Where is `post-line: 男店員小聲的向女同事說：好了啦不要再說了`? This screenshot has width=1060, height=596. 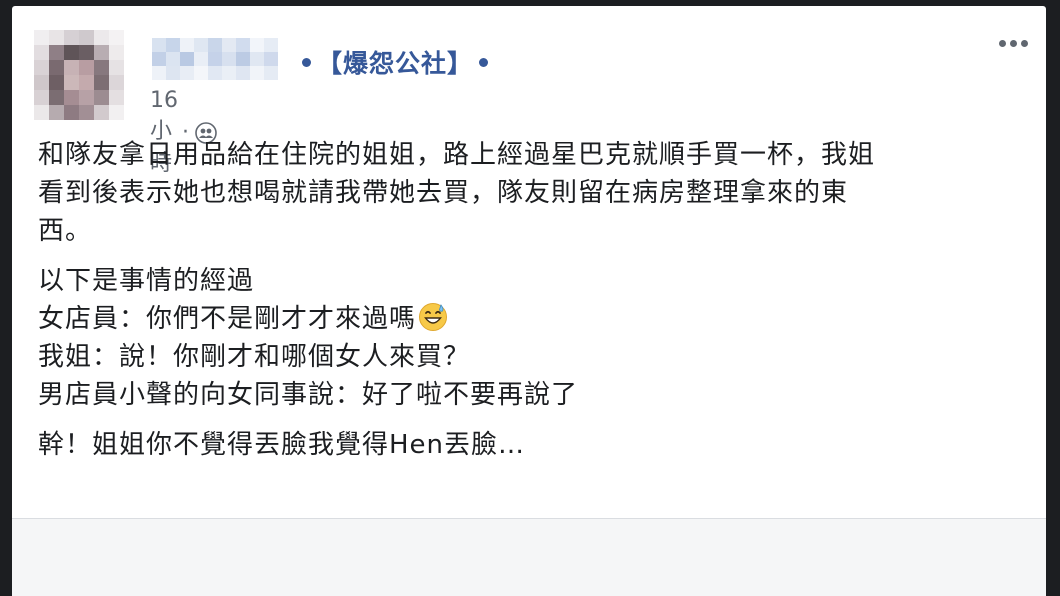
post-line: 男店員小聲的向女同事說：好了啦不要再說了 is located at coordinates (308, 395).